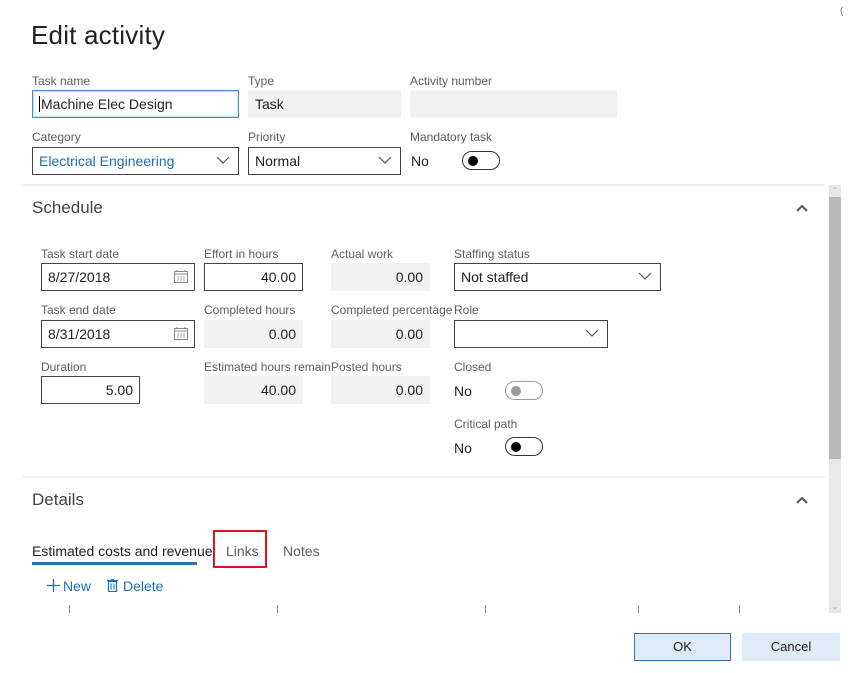 Image resolution: width=857 pixels, height=673 pixels. What do you see at coordinates (79, 277) in the screenshot?
I see `task-start-date-value: 8/27/2018` at bounding box center [79, 277].